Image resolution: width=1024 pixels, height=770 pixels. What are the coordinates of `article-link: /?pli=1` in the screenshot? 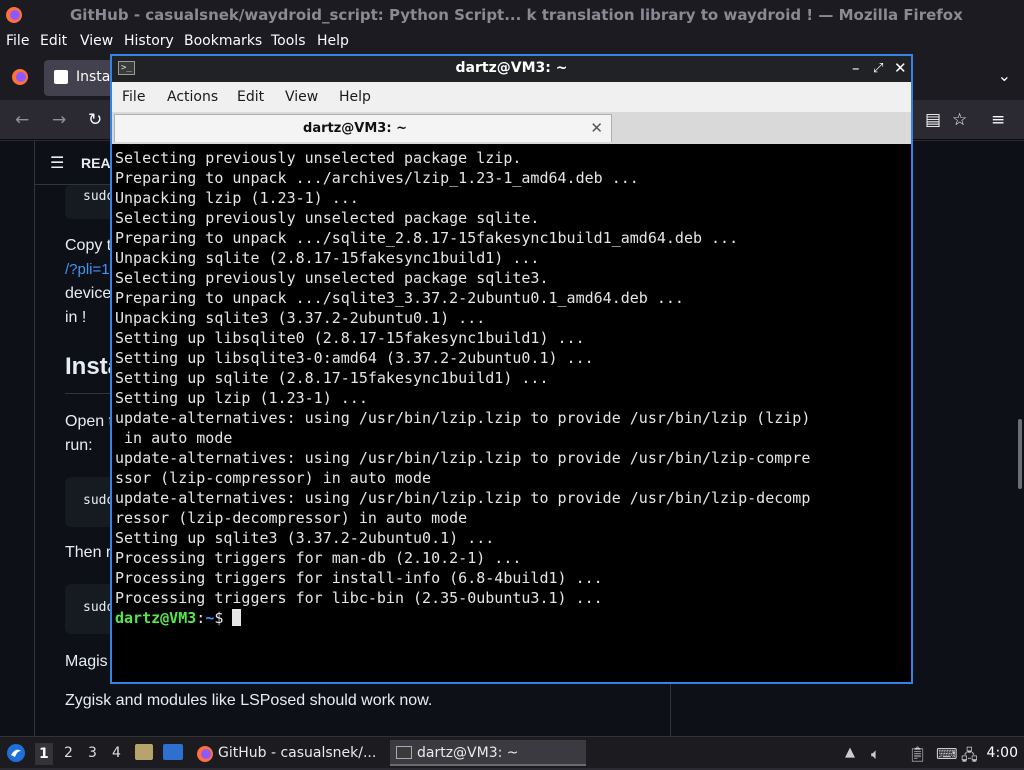 It's located at (87, 269).